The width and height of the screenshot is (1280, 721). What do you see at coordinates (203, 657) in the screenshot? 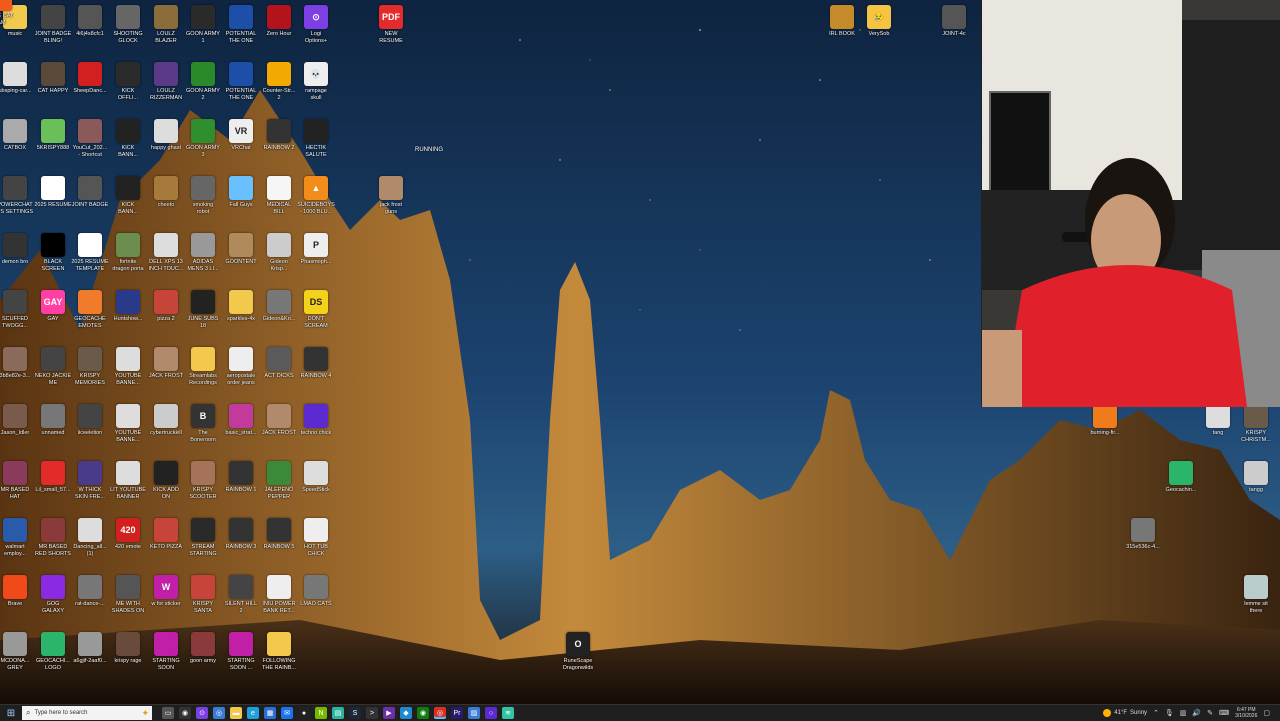
I see `desktop-icon: goon army` at bounding box center [203, 657].